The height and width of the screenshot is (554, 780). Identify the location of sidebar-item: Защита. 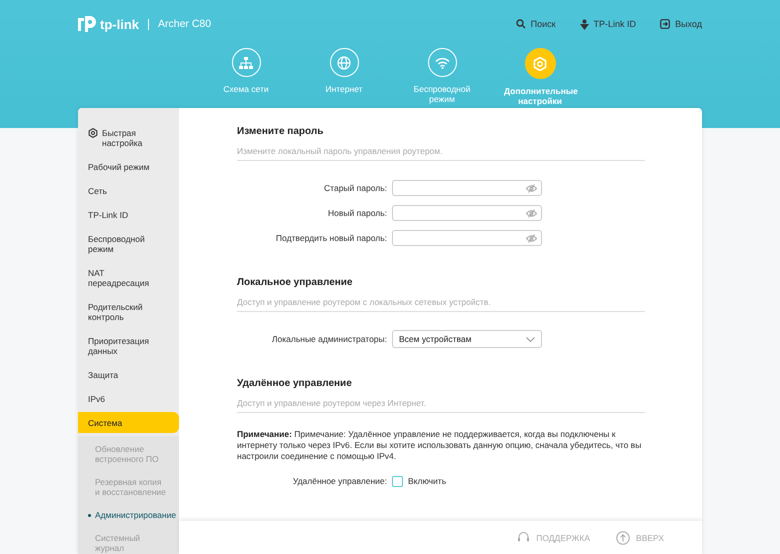
(128, 374).